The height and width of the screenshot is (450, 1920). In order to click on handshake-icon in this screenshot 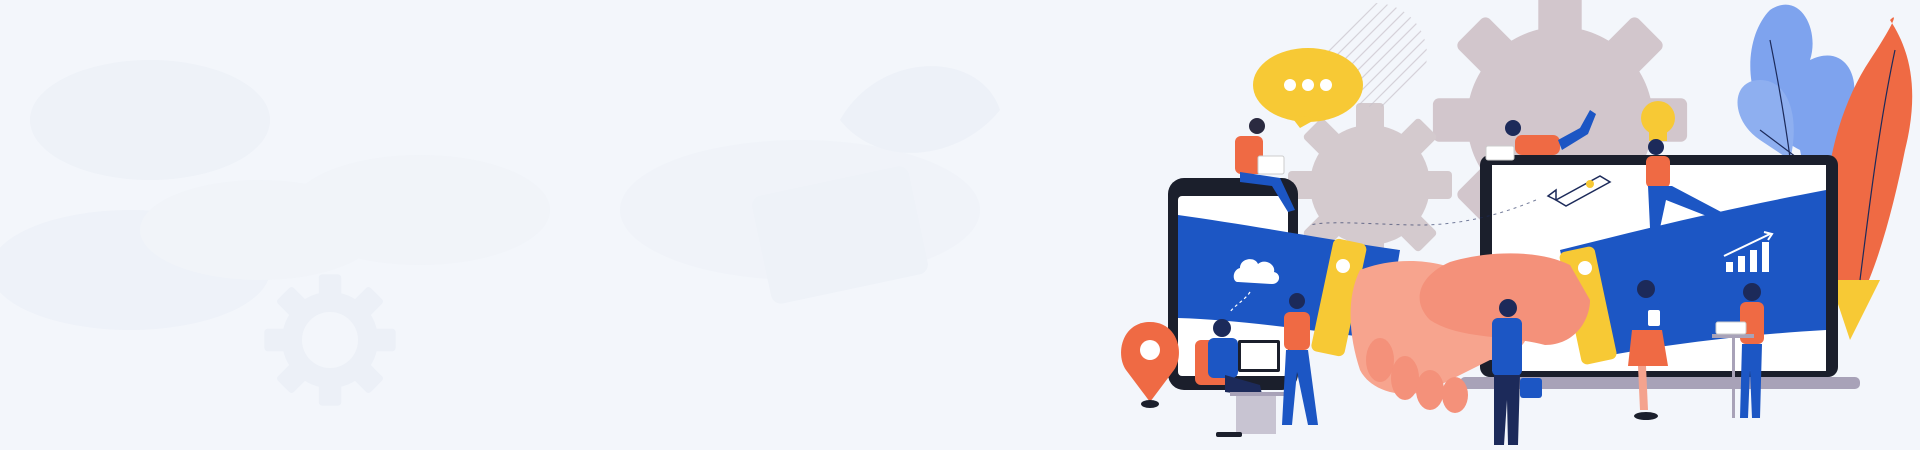, I will do `click(1470, 333)`.